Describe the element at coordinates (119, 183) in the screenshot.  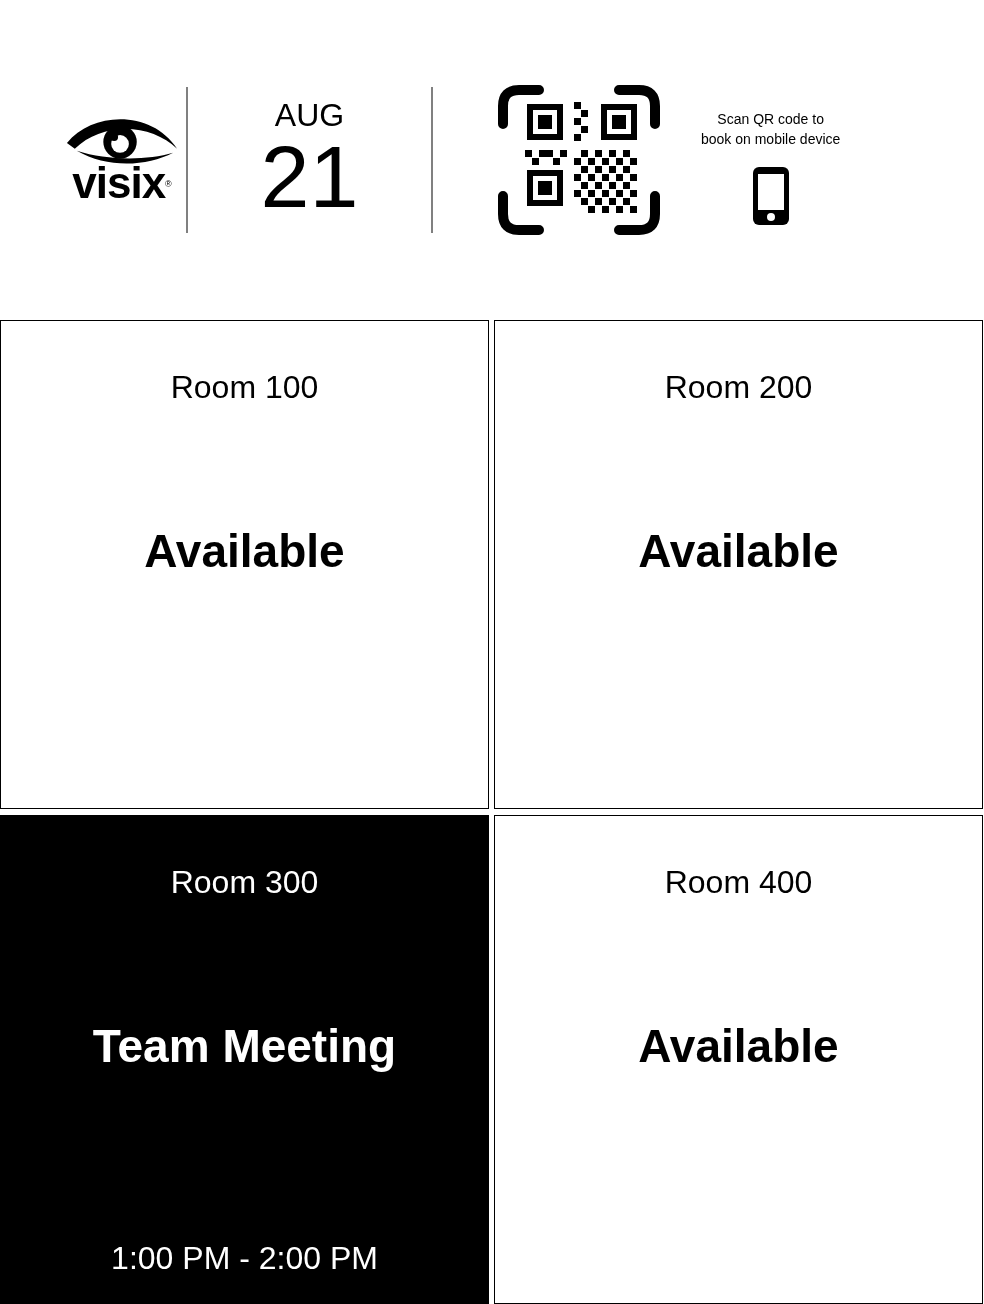
I see `logo-wordmark: visix` at that location.